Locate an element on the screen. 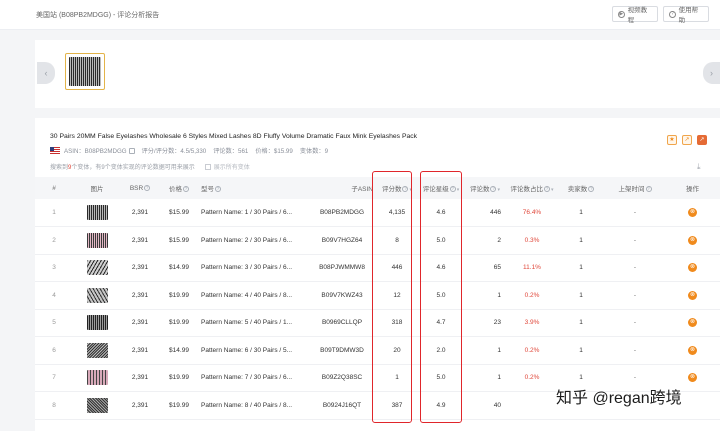 The image size is (720, 431). link-icon: ↗ is located at coordinates (702, 140).